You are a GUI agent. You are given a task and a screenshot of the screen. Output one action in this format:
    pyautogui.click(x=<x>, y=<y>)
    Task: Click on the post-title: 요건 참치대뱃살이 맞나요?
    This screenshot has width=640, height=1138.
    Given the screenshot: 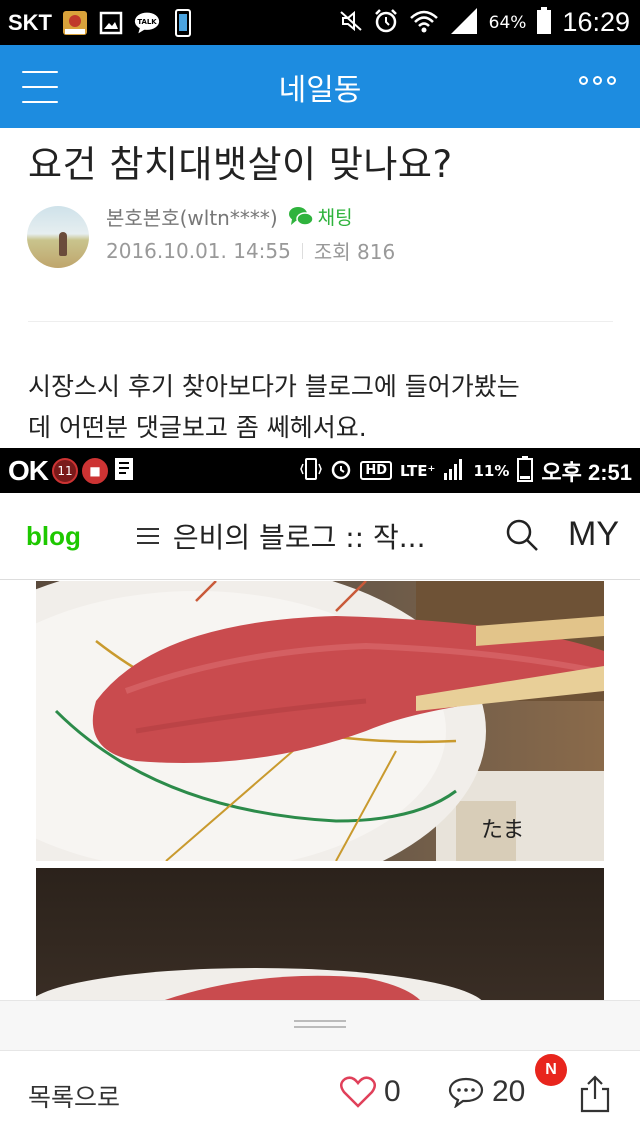 What is the action you would take?
    pyautogui.click(x=240, y=164)
    